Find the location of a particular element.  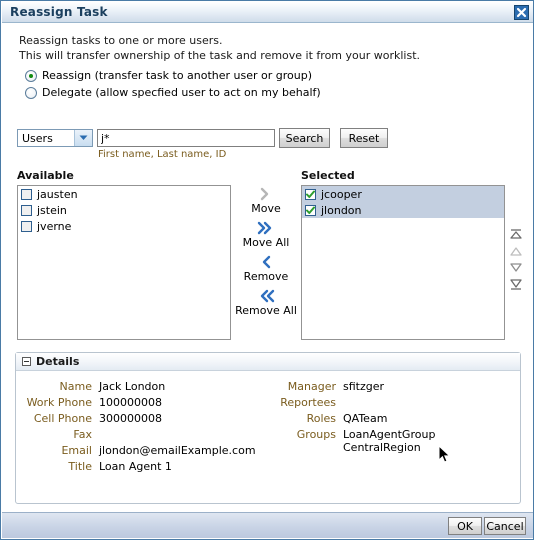

shuttle-move-buttons: Move Move All Remove Remove All is located at coordinates (266, 255).